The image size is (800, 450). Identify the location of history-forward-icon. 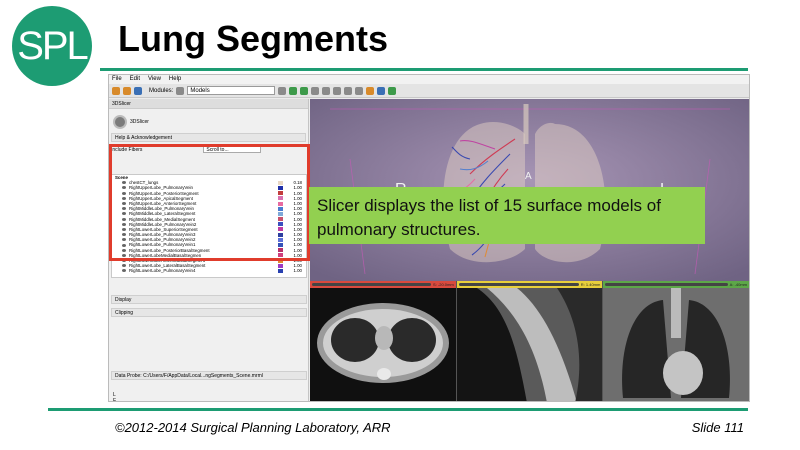
(293, 90).